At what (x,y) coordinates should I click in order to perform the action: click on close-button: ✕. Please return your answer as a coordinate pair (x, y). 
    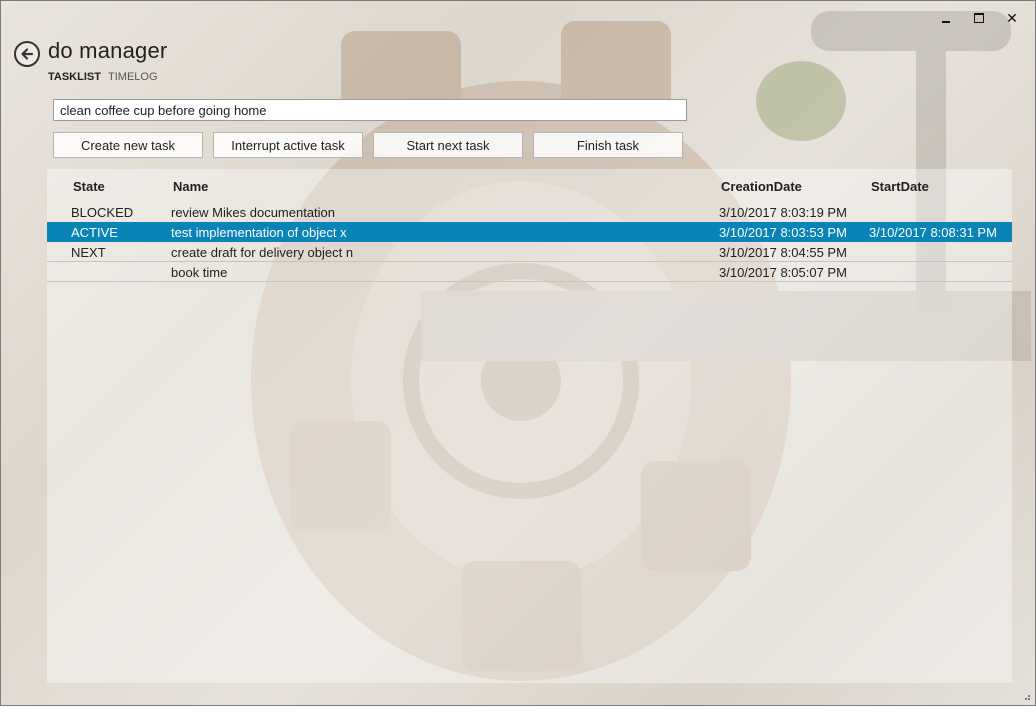
    Looking at the image, I should click on (1012, 18).